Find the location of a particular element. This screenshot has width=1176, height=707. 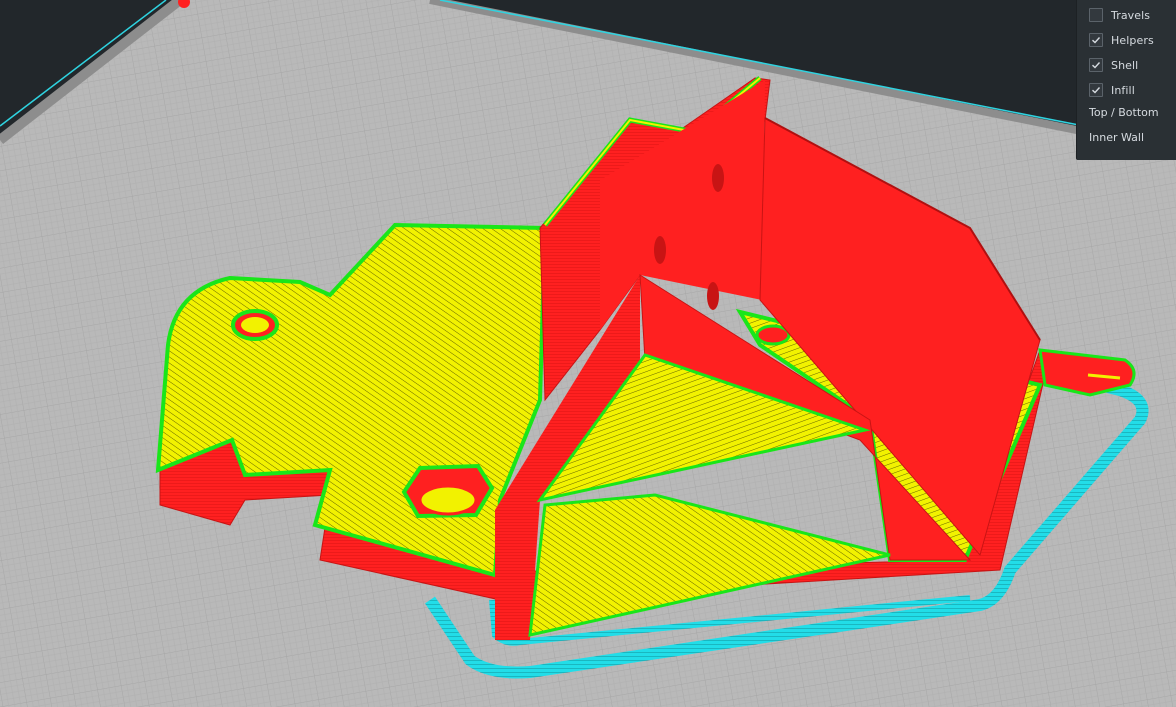

option-shell: Shell is located at coordinates (1113, 65).